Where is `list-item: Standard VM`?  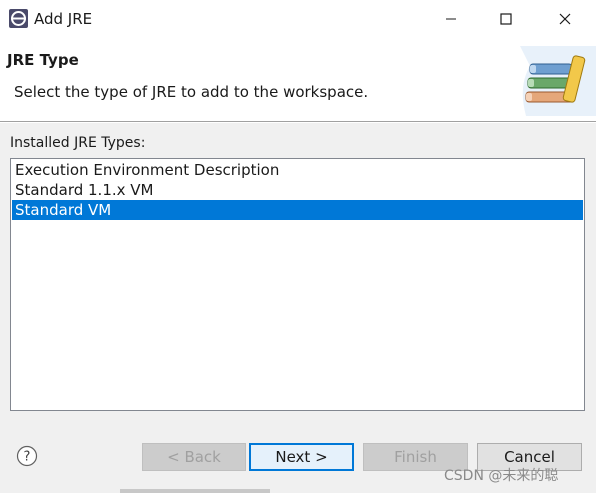
list-item: Standard VM is located at coordinates (297, 210).